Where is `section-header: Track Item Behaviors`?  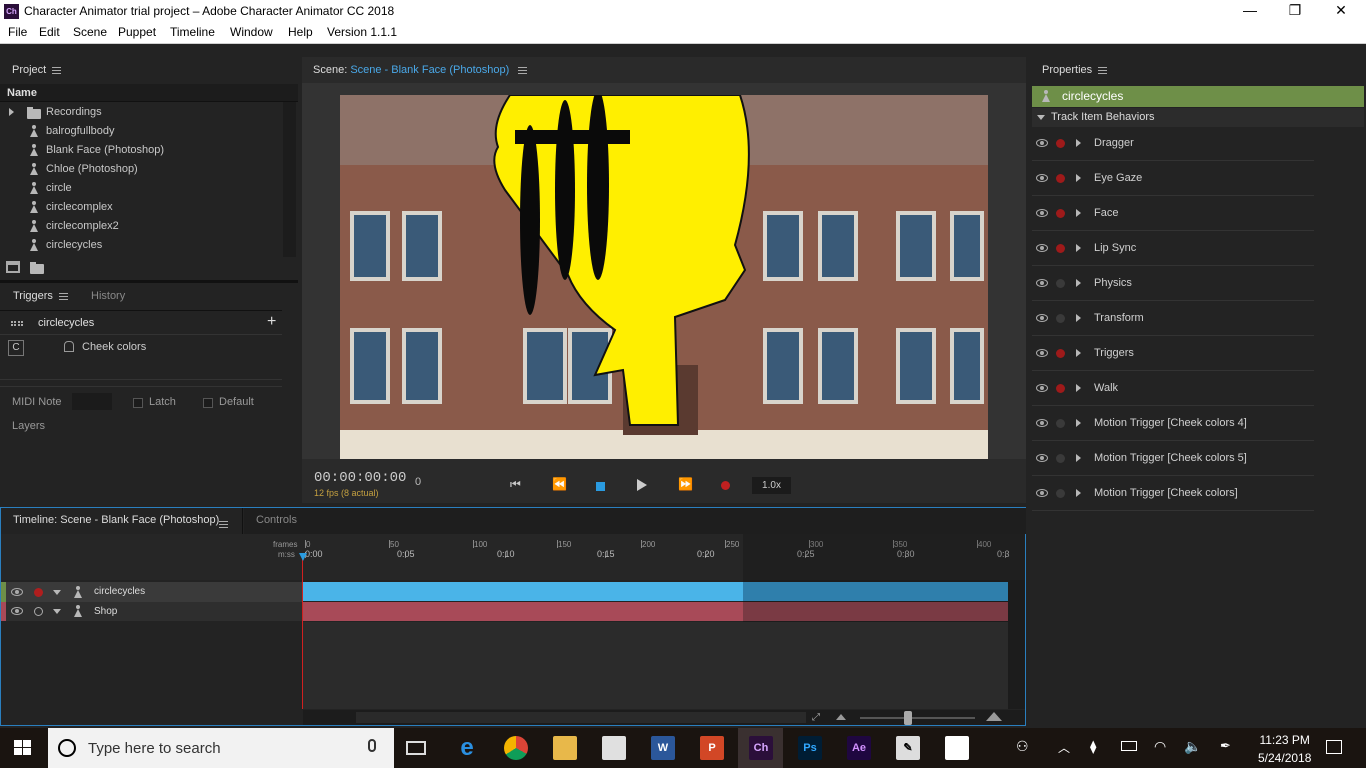
section-header: Track Item Behaviors is located at coordinates (1198, 117).